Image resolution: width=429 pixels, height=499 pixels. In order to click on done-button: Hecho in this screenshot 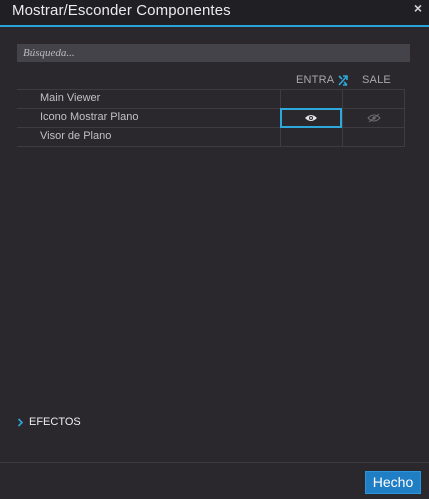, I will do `click(393, 482)`.